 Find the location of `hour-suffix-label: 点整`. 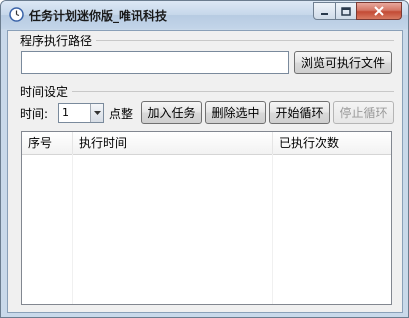

hour-suffix-label: 点整 is located at coordinates (121, 114).